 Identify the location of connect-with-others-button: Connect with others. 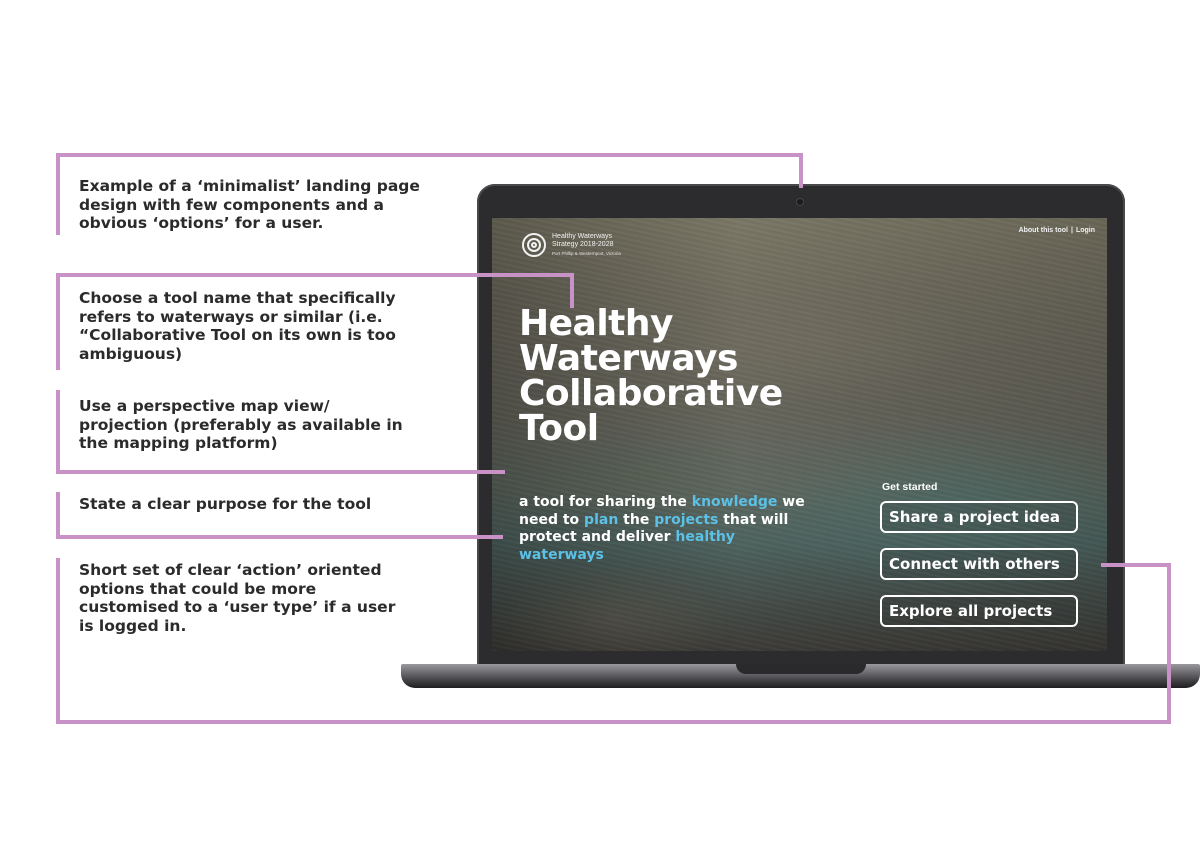
(979, 564).